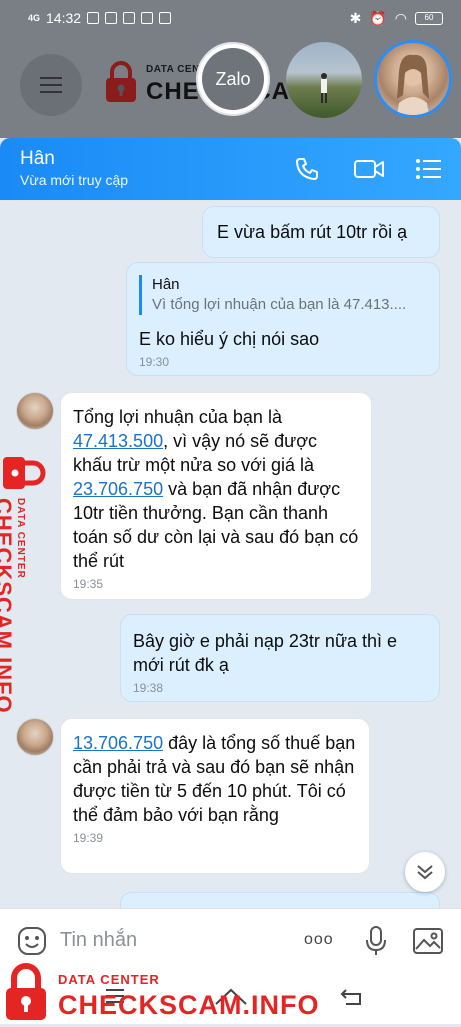  I want to click on status-bar: 4G 14:32 ✱ ⏰ ◠ 60, so click(230, 18).